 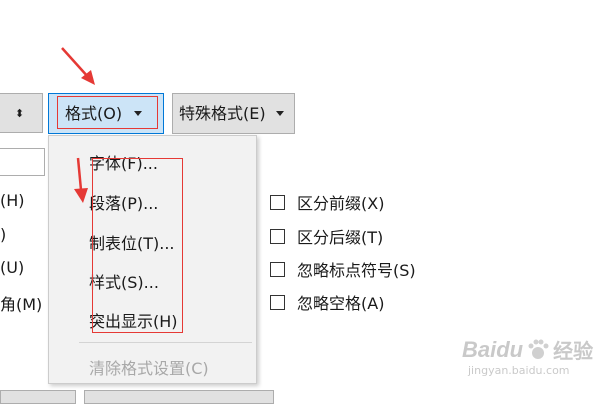 What do you see at coordinates (519, 370) in the screenshot?
I see `watermark-url: jingyan.baidu.com` at bounding box center [519, 370].